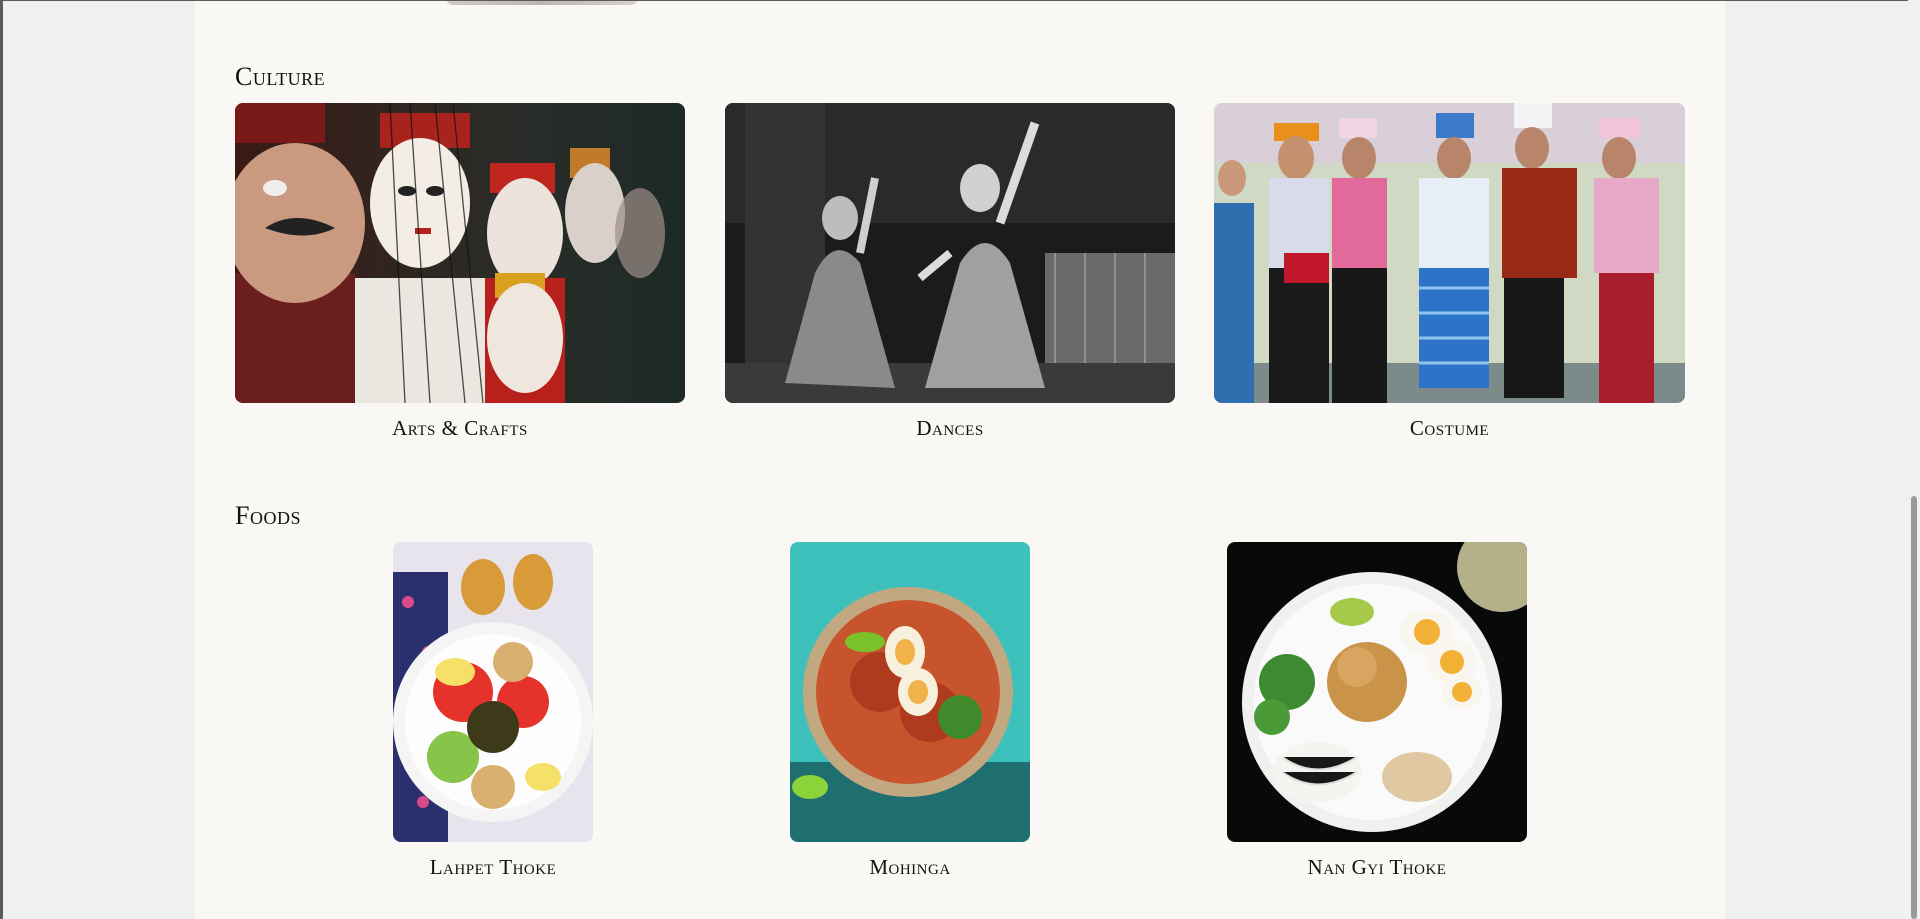 This screenshot has height=919, width=1920. Describe the element at coordinates (280, 76) in the screenshot. I see `culture-heading: Culture` at that location.